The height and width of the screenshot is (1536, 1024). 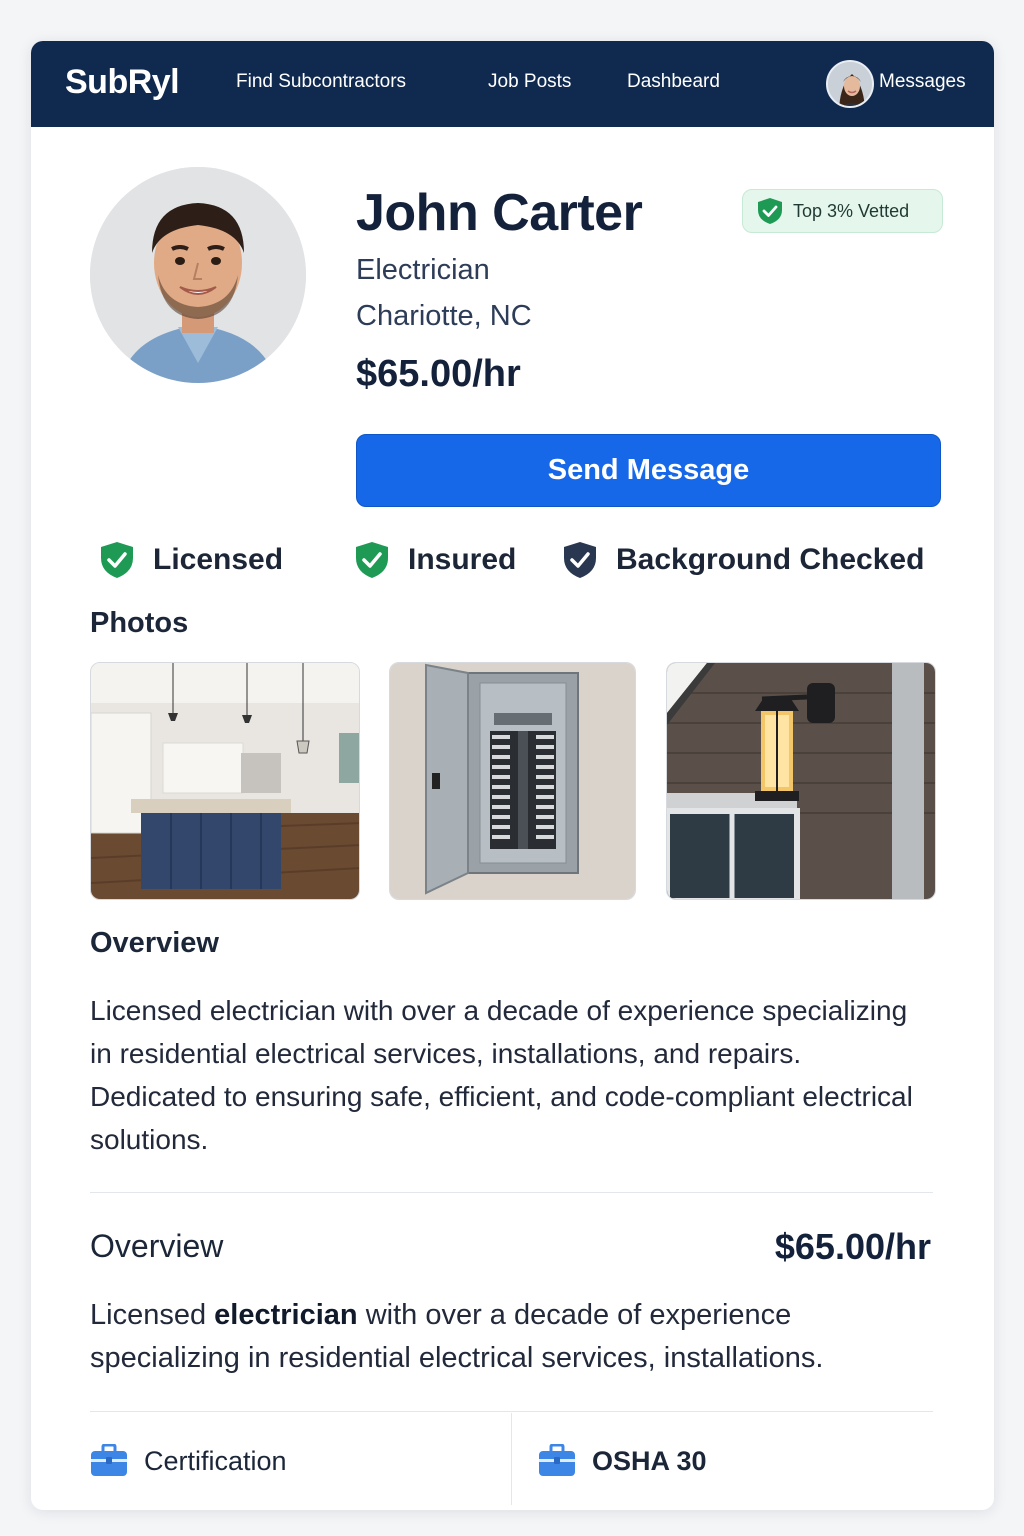 What do you see at coordinates (649, 1460) in the screenshot?
I see `credential-label: OSHA 30` at bounding box center [649, 1460].